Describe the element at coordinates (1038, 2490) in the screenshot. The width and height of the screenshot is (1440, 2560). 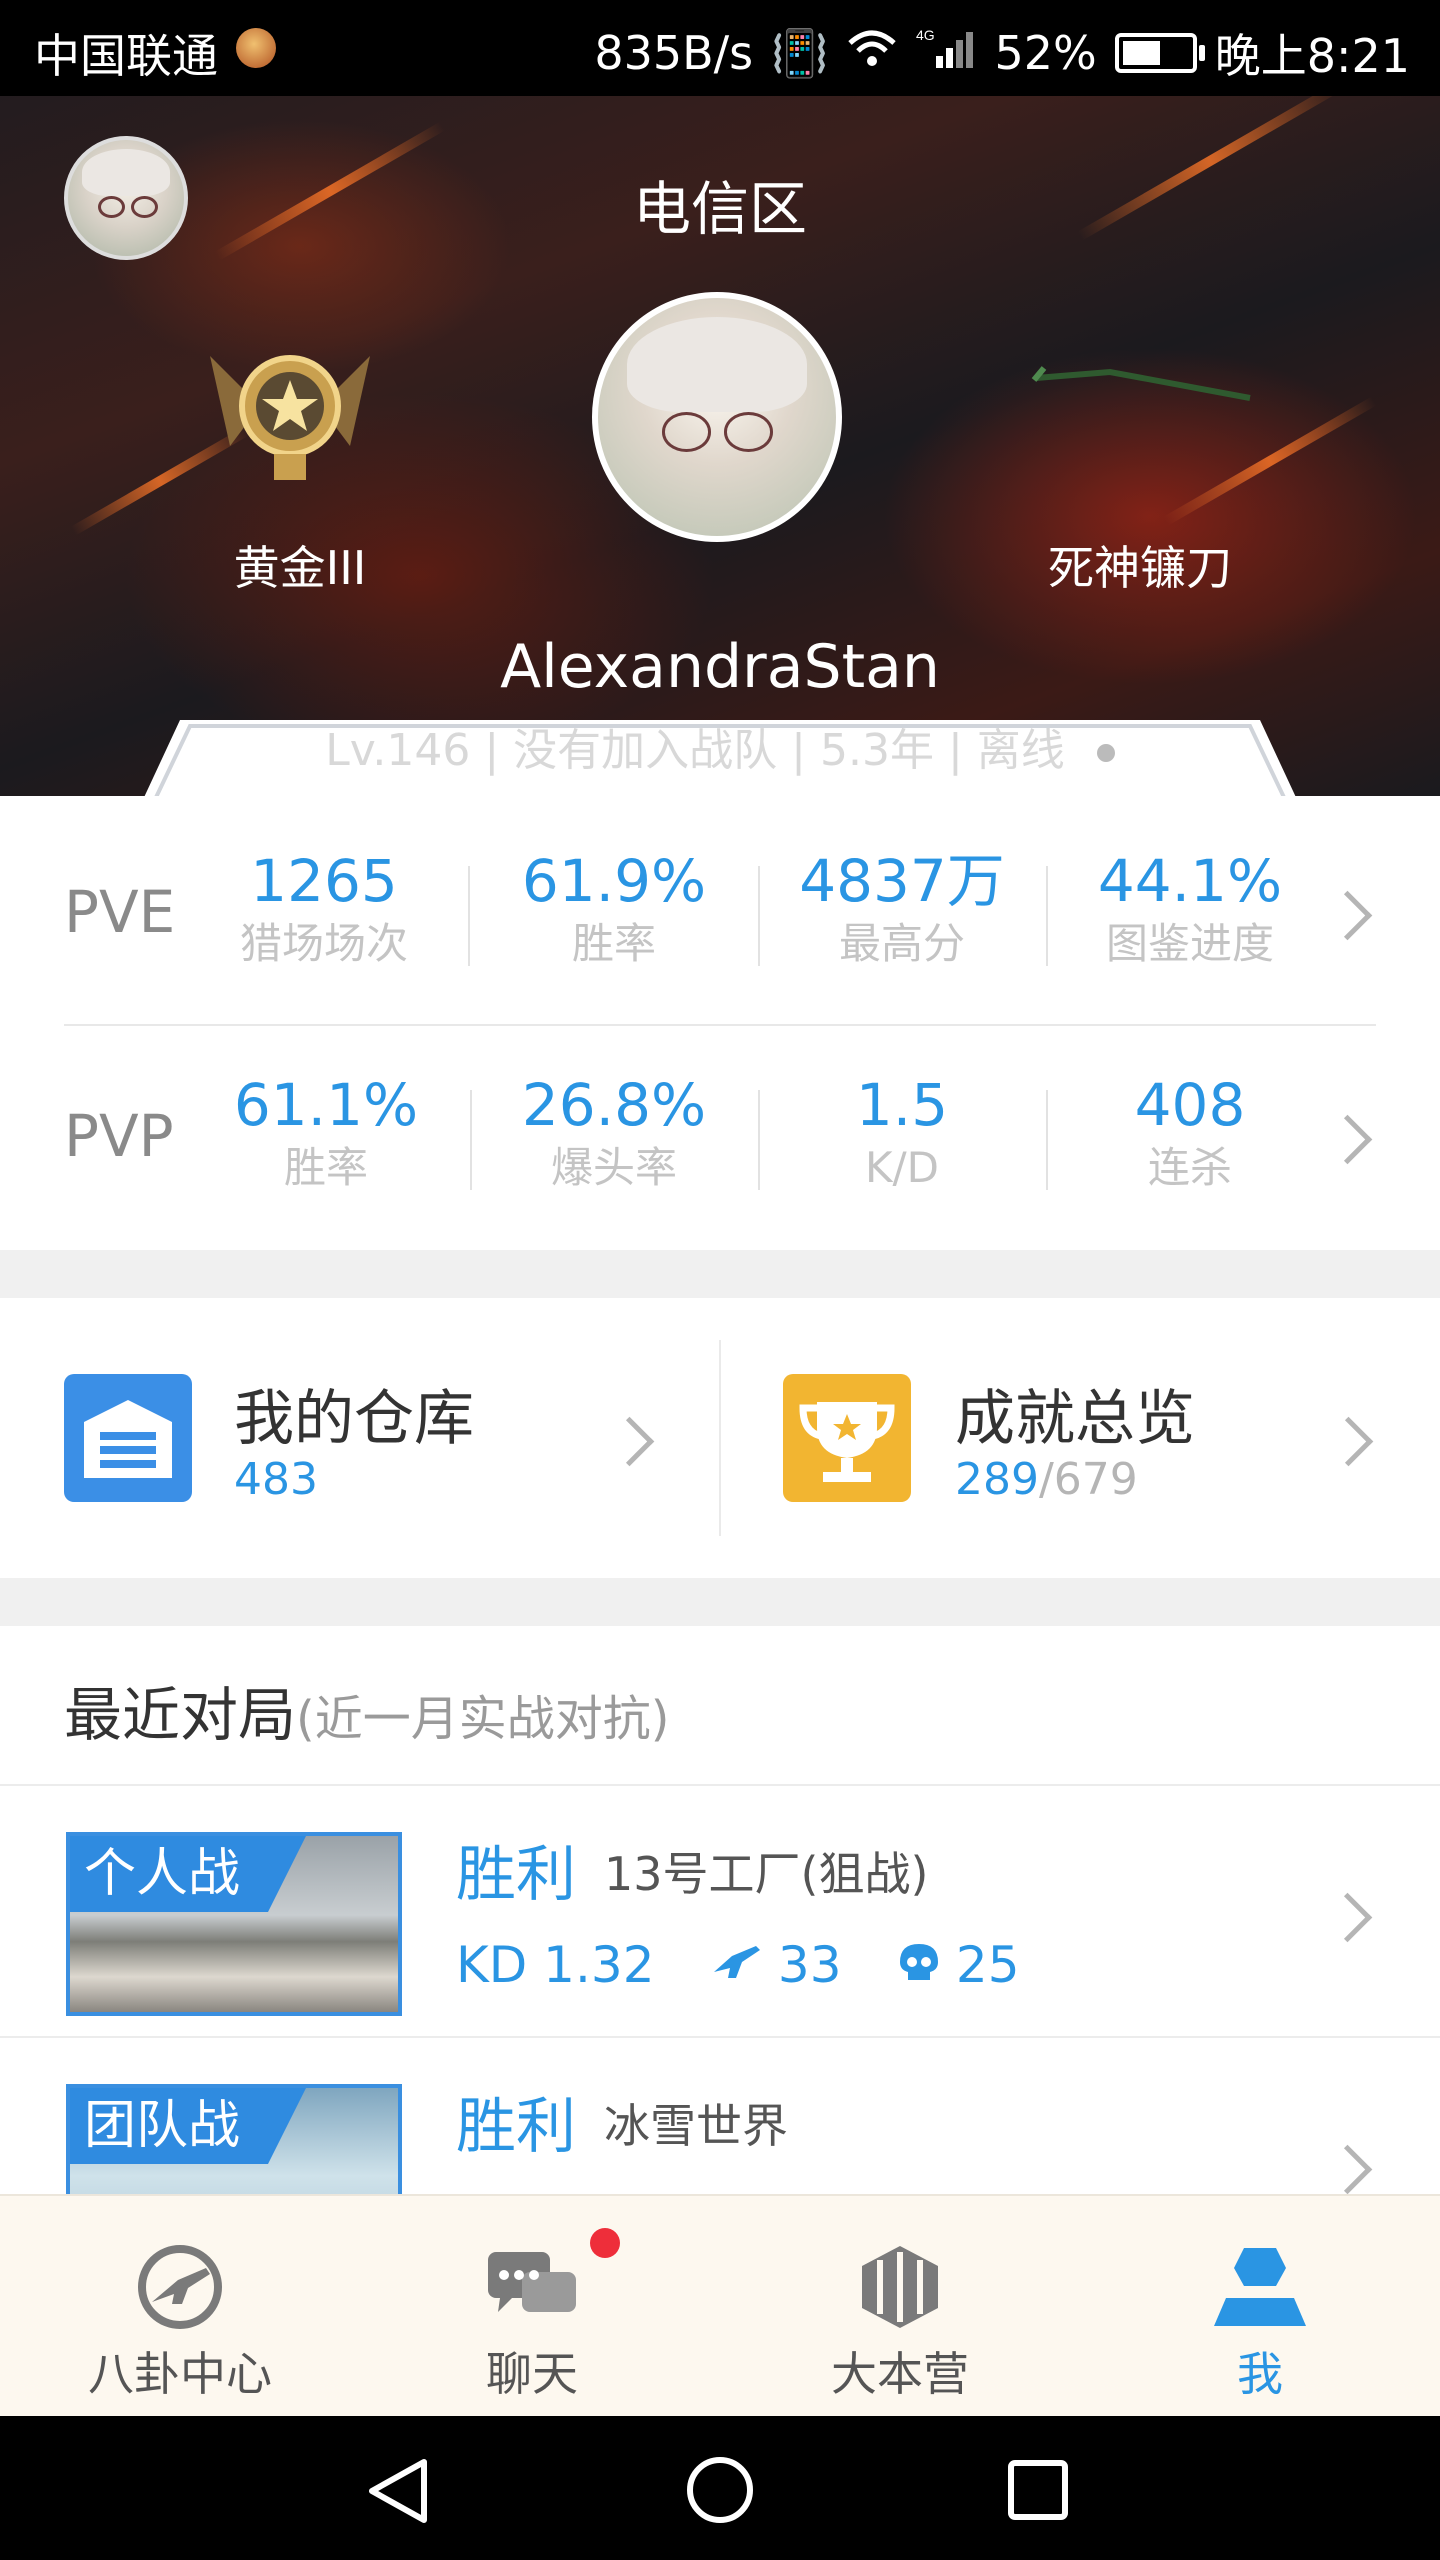
I see `recents-icon` at that location.